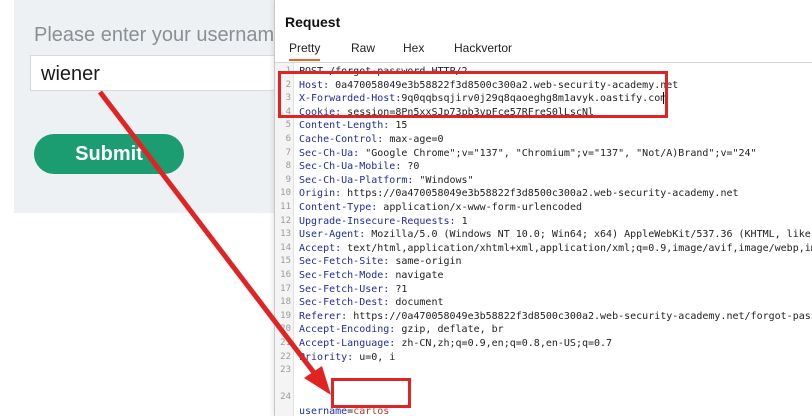  I want to click on request-line: 15 Sec-Fetch-Site: same-origin, so click(543, 262).